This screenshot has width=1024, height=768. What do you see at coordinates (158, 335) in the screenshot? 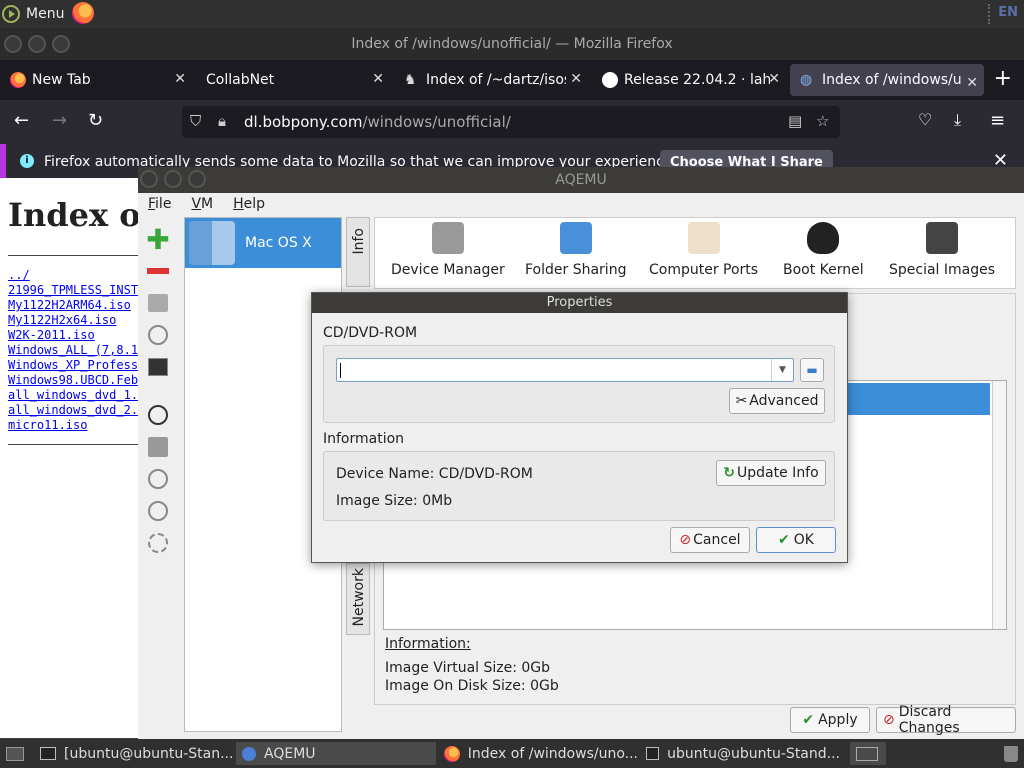
I see `snapshot-button` at bounding box center [158, 335].